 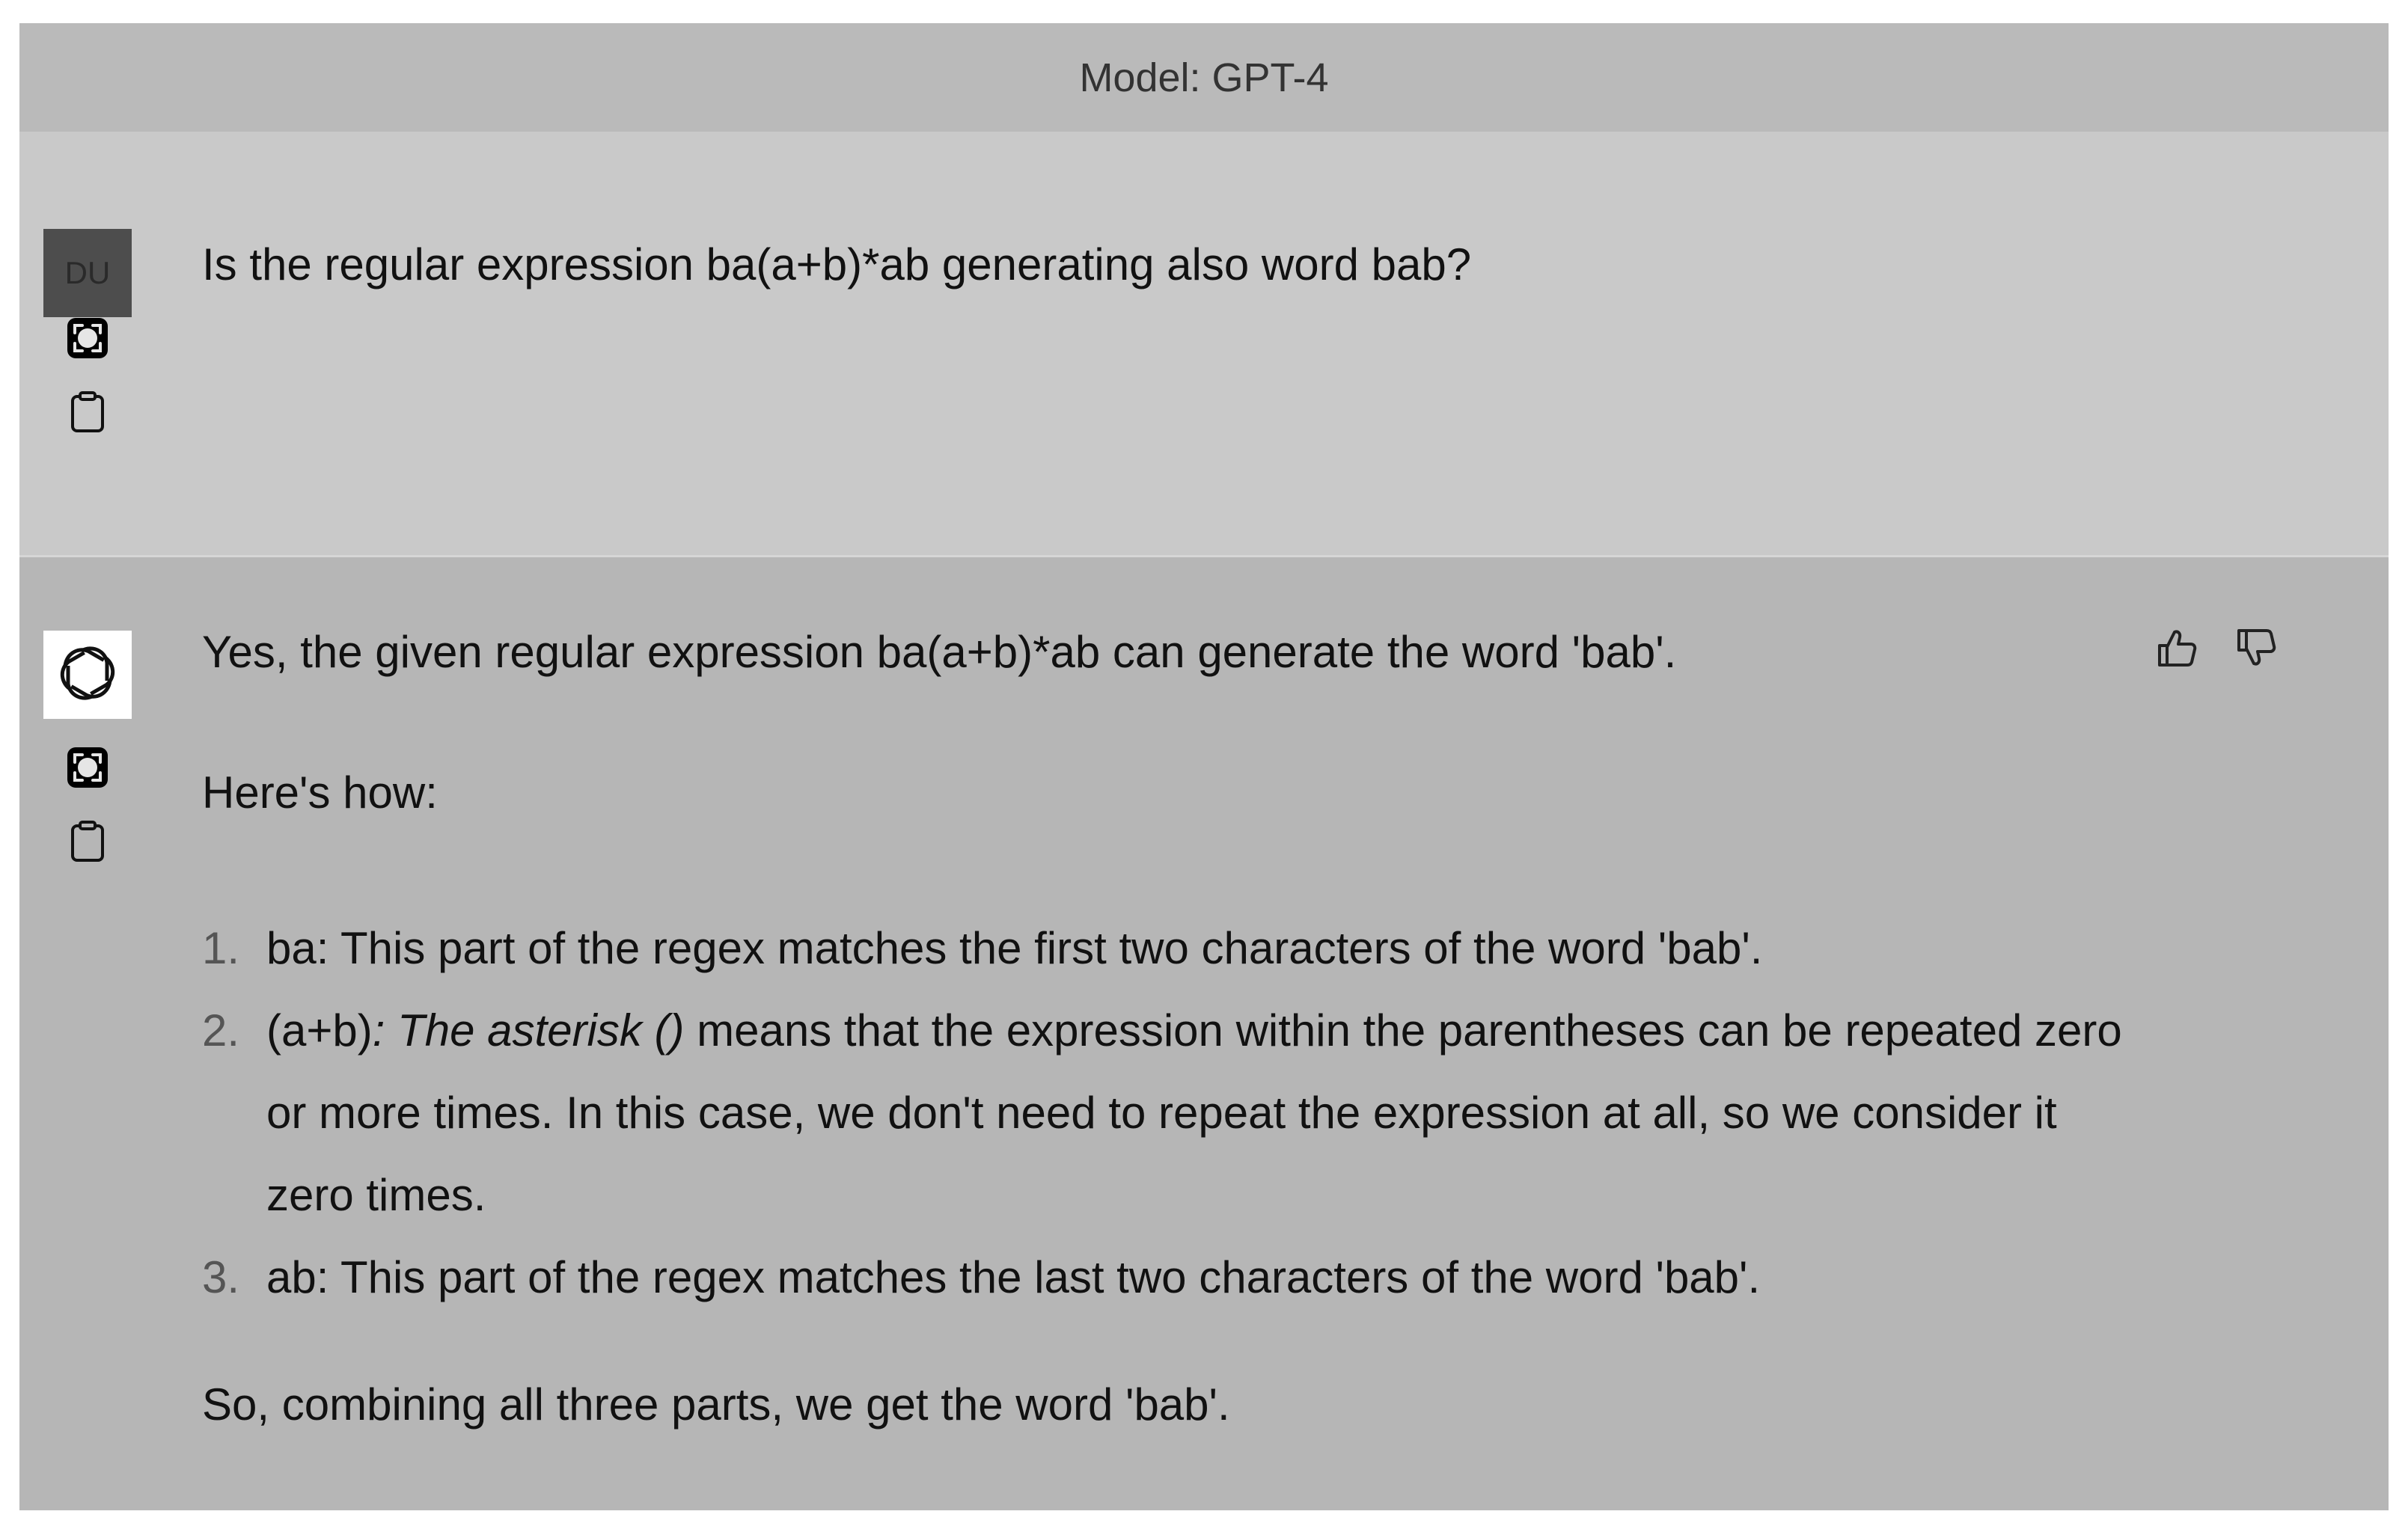 What do you see at coordinates (2177, 648) in the screenshot?
I see `thumbs-up-icon` at bounding box center [2177, 648].